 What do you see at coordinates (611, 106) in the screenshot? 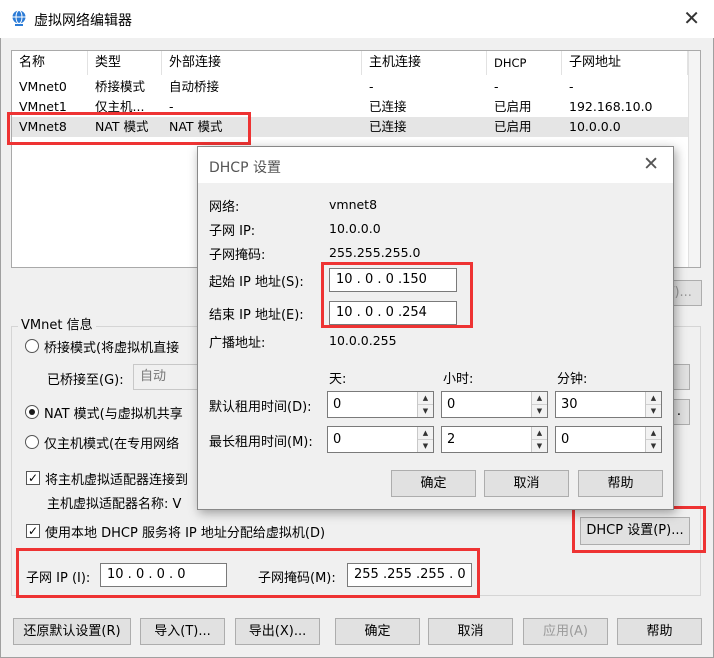
I see `cell-subnet: 192.168.10.0` at bounding box center [611, 106].